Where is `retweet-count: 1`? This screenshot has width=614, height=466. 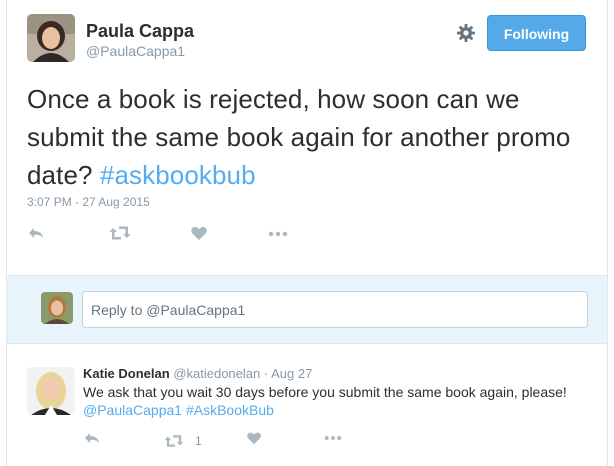
retweet-count: 1 is located at coordinates (198, 441).